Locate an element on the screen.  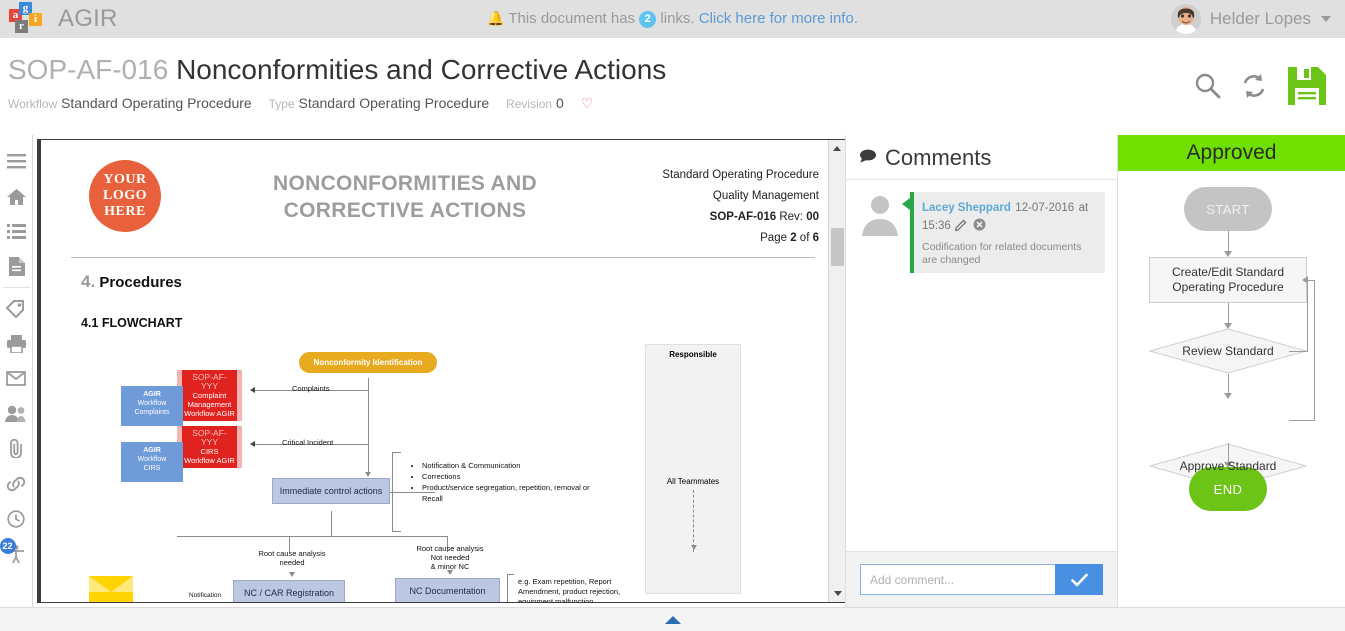
add-comment-input is located at coordinates (957, 579).